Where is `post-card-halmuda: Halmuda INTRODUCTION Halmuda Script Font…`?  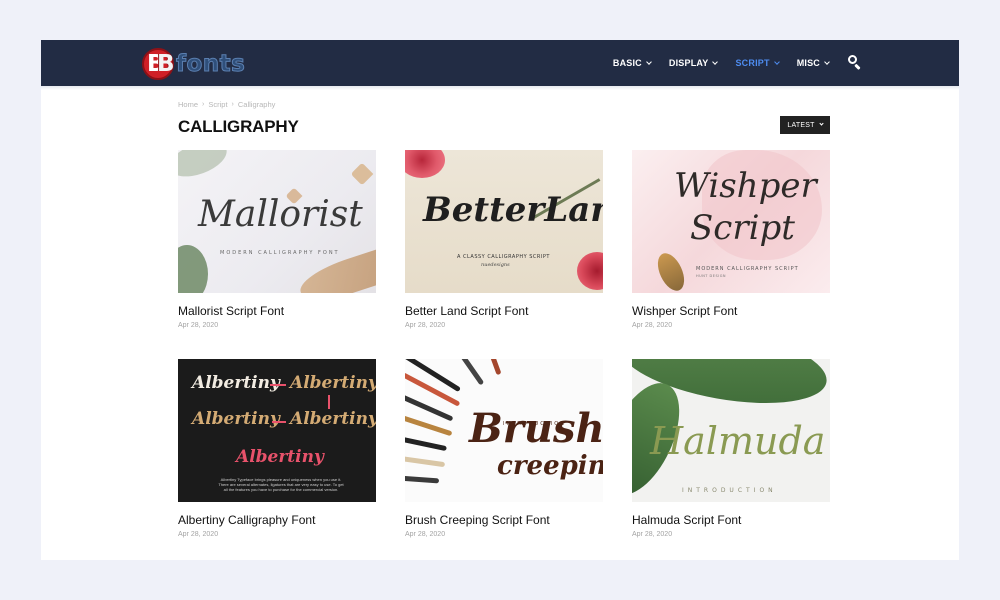
post-card-halmuda: Halmuda INTRODUCTION Halmuda Script Font… is located at coordinates (731, 448).